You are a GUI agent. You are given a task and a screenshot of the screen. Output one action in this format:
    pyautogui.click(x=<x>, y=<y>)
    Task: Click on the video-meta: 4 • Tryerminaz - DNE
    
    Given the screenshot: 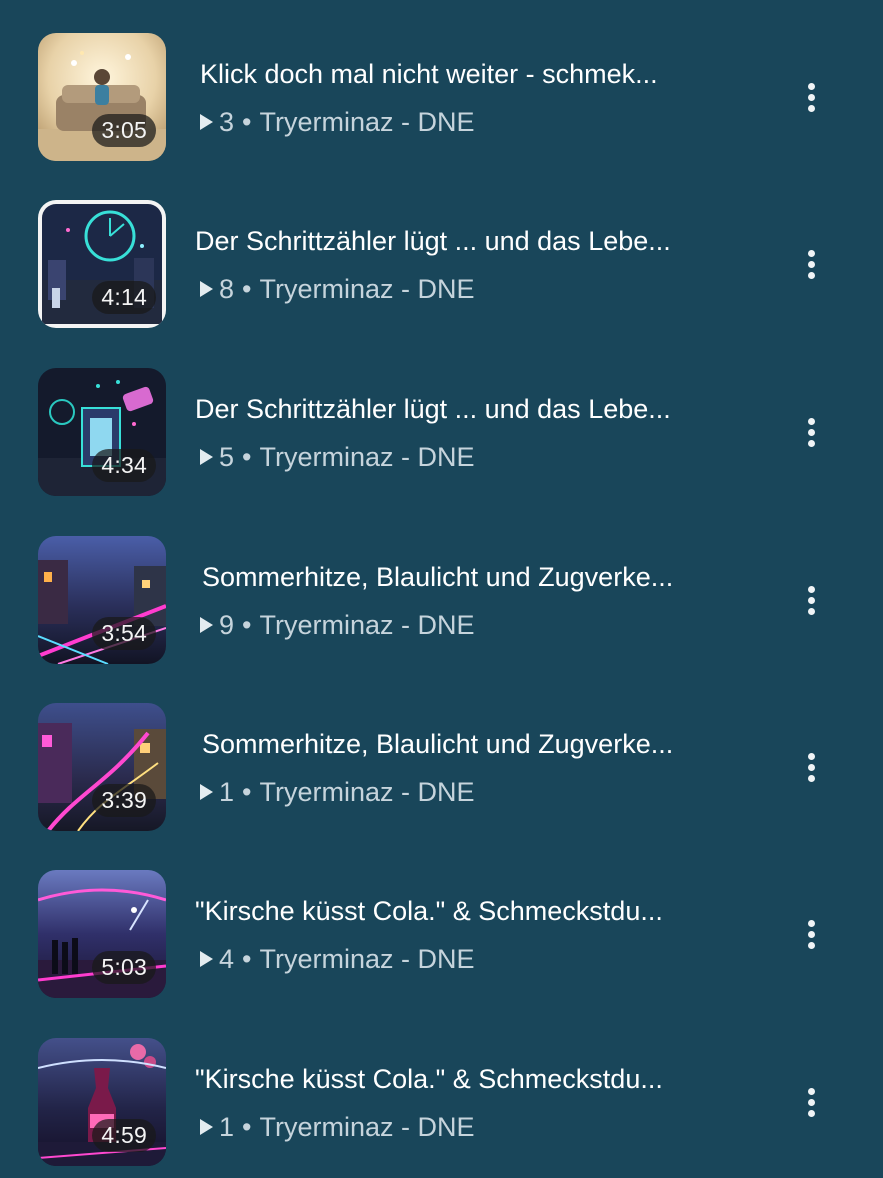 What is the action you would take?
    pyautogui.click(x=337, y=959)
    